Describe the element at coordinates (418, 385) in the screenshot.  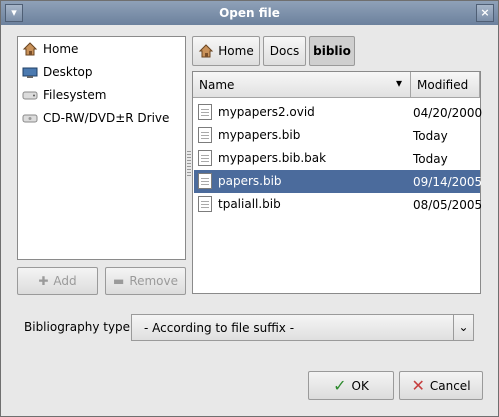
I see `close-icon: ✕` at that location.